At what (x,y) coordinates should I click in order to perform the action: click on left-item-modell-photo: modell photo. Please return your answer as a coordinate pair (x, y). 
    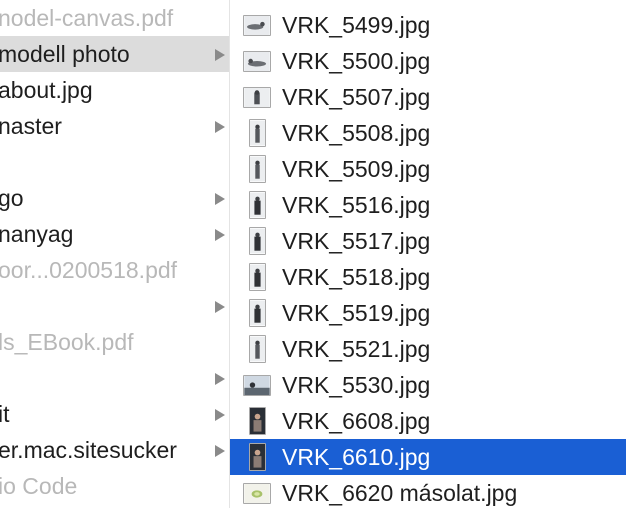
    Looking at the image, I should click on (114, 54).